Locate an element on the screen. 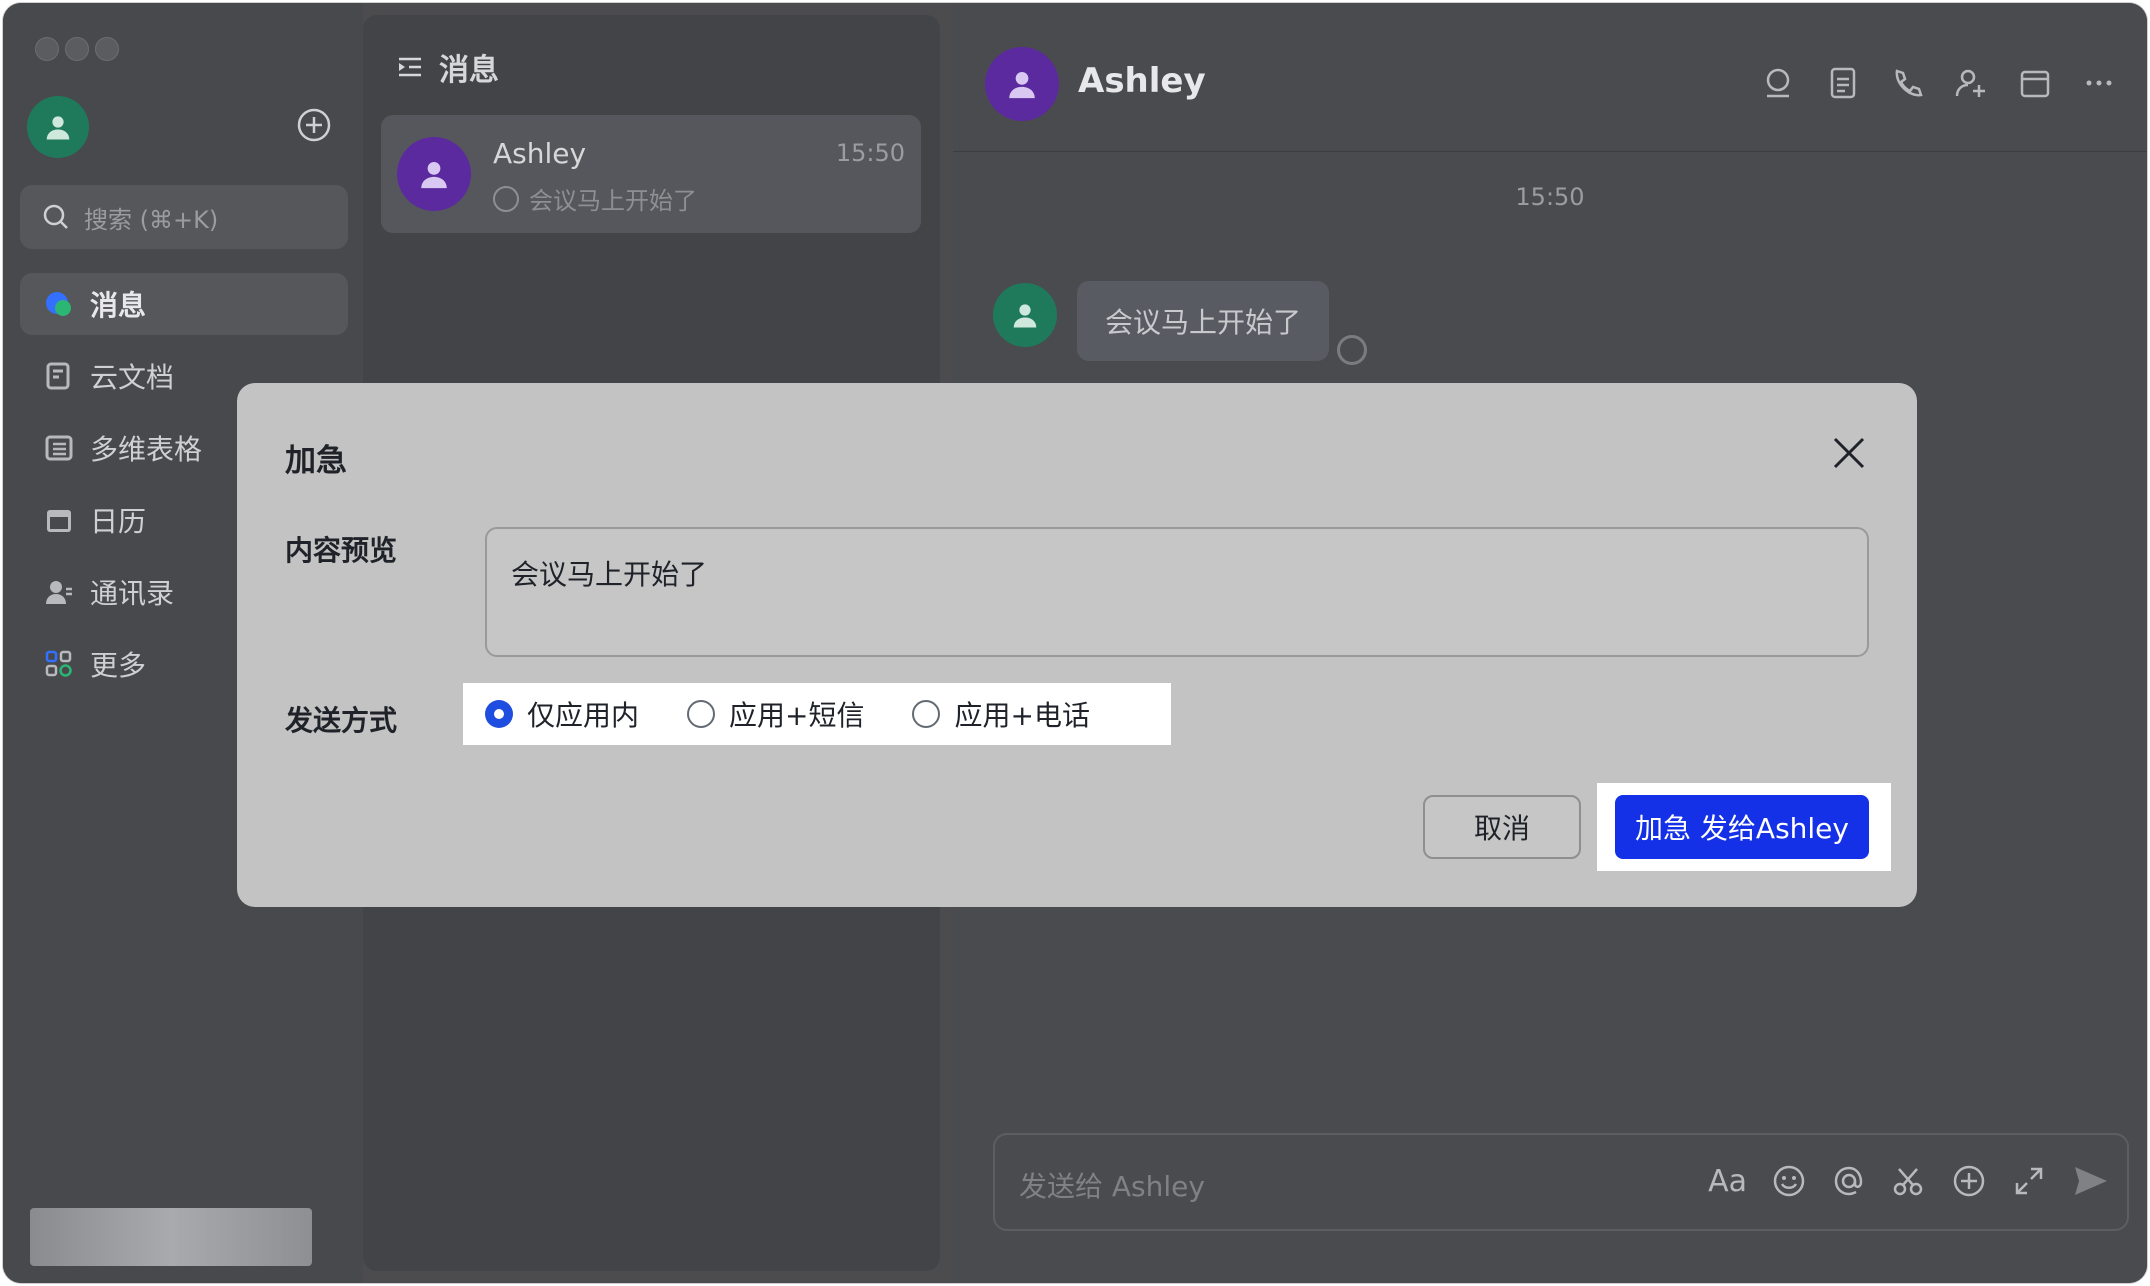 This screenshot has height=1286, width=2150. base-icon is located at coordinates (59, 448).